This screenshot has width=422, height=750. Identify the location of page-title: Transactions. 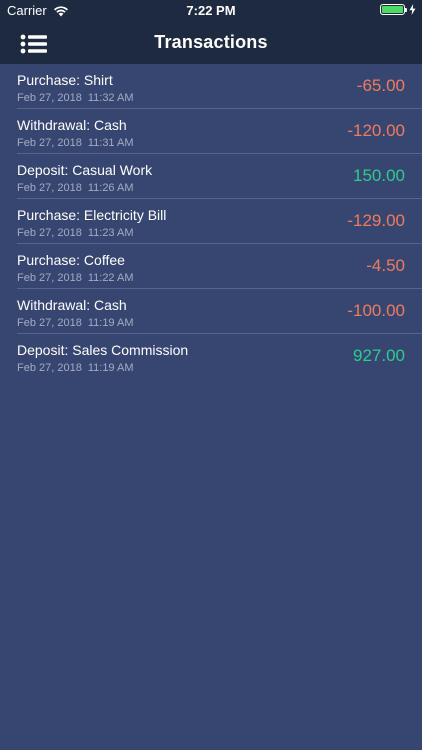
(211, 42).